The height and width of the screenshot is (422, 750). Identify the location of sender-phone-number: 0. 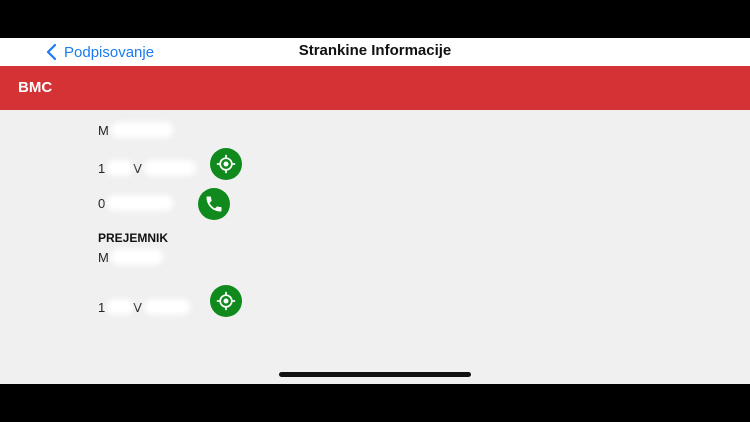
(102, 203).